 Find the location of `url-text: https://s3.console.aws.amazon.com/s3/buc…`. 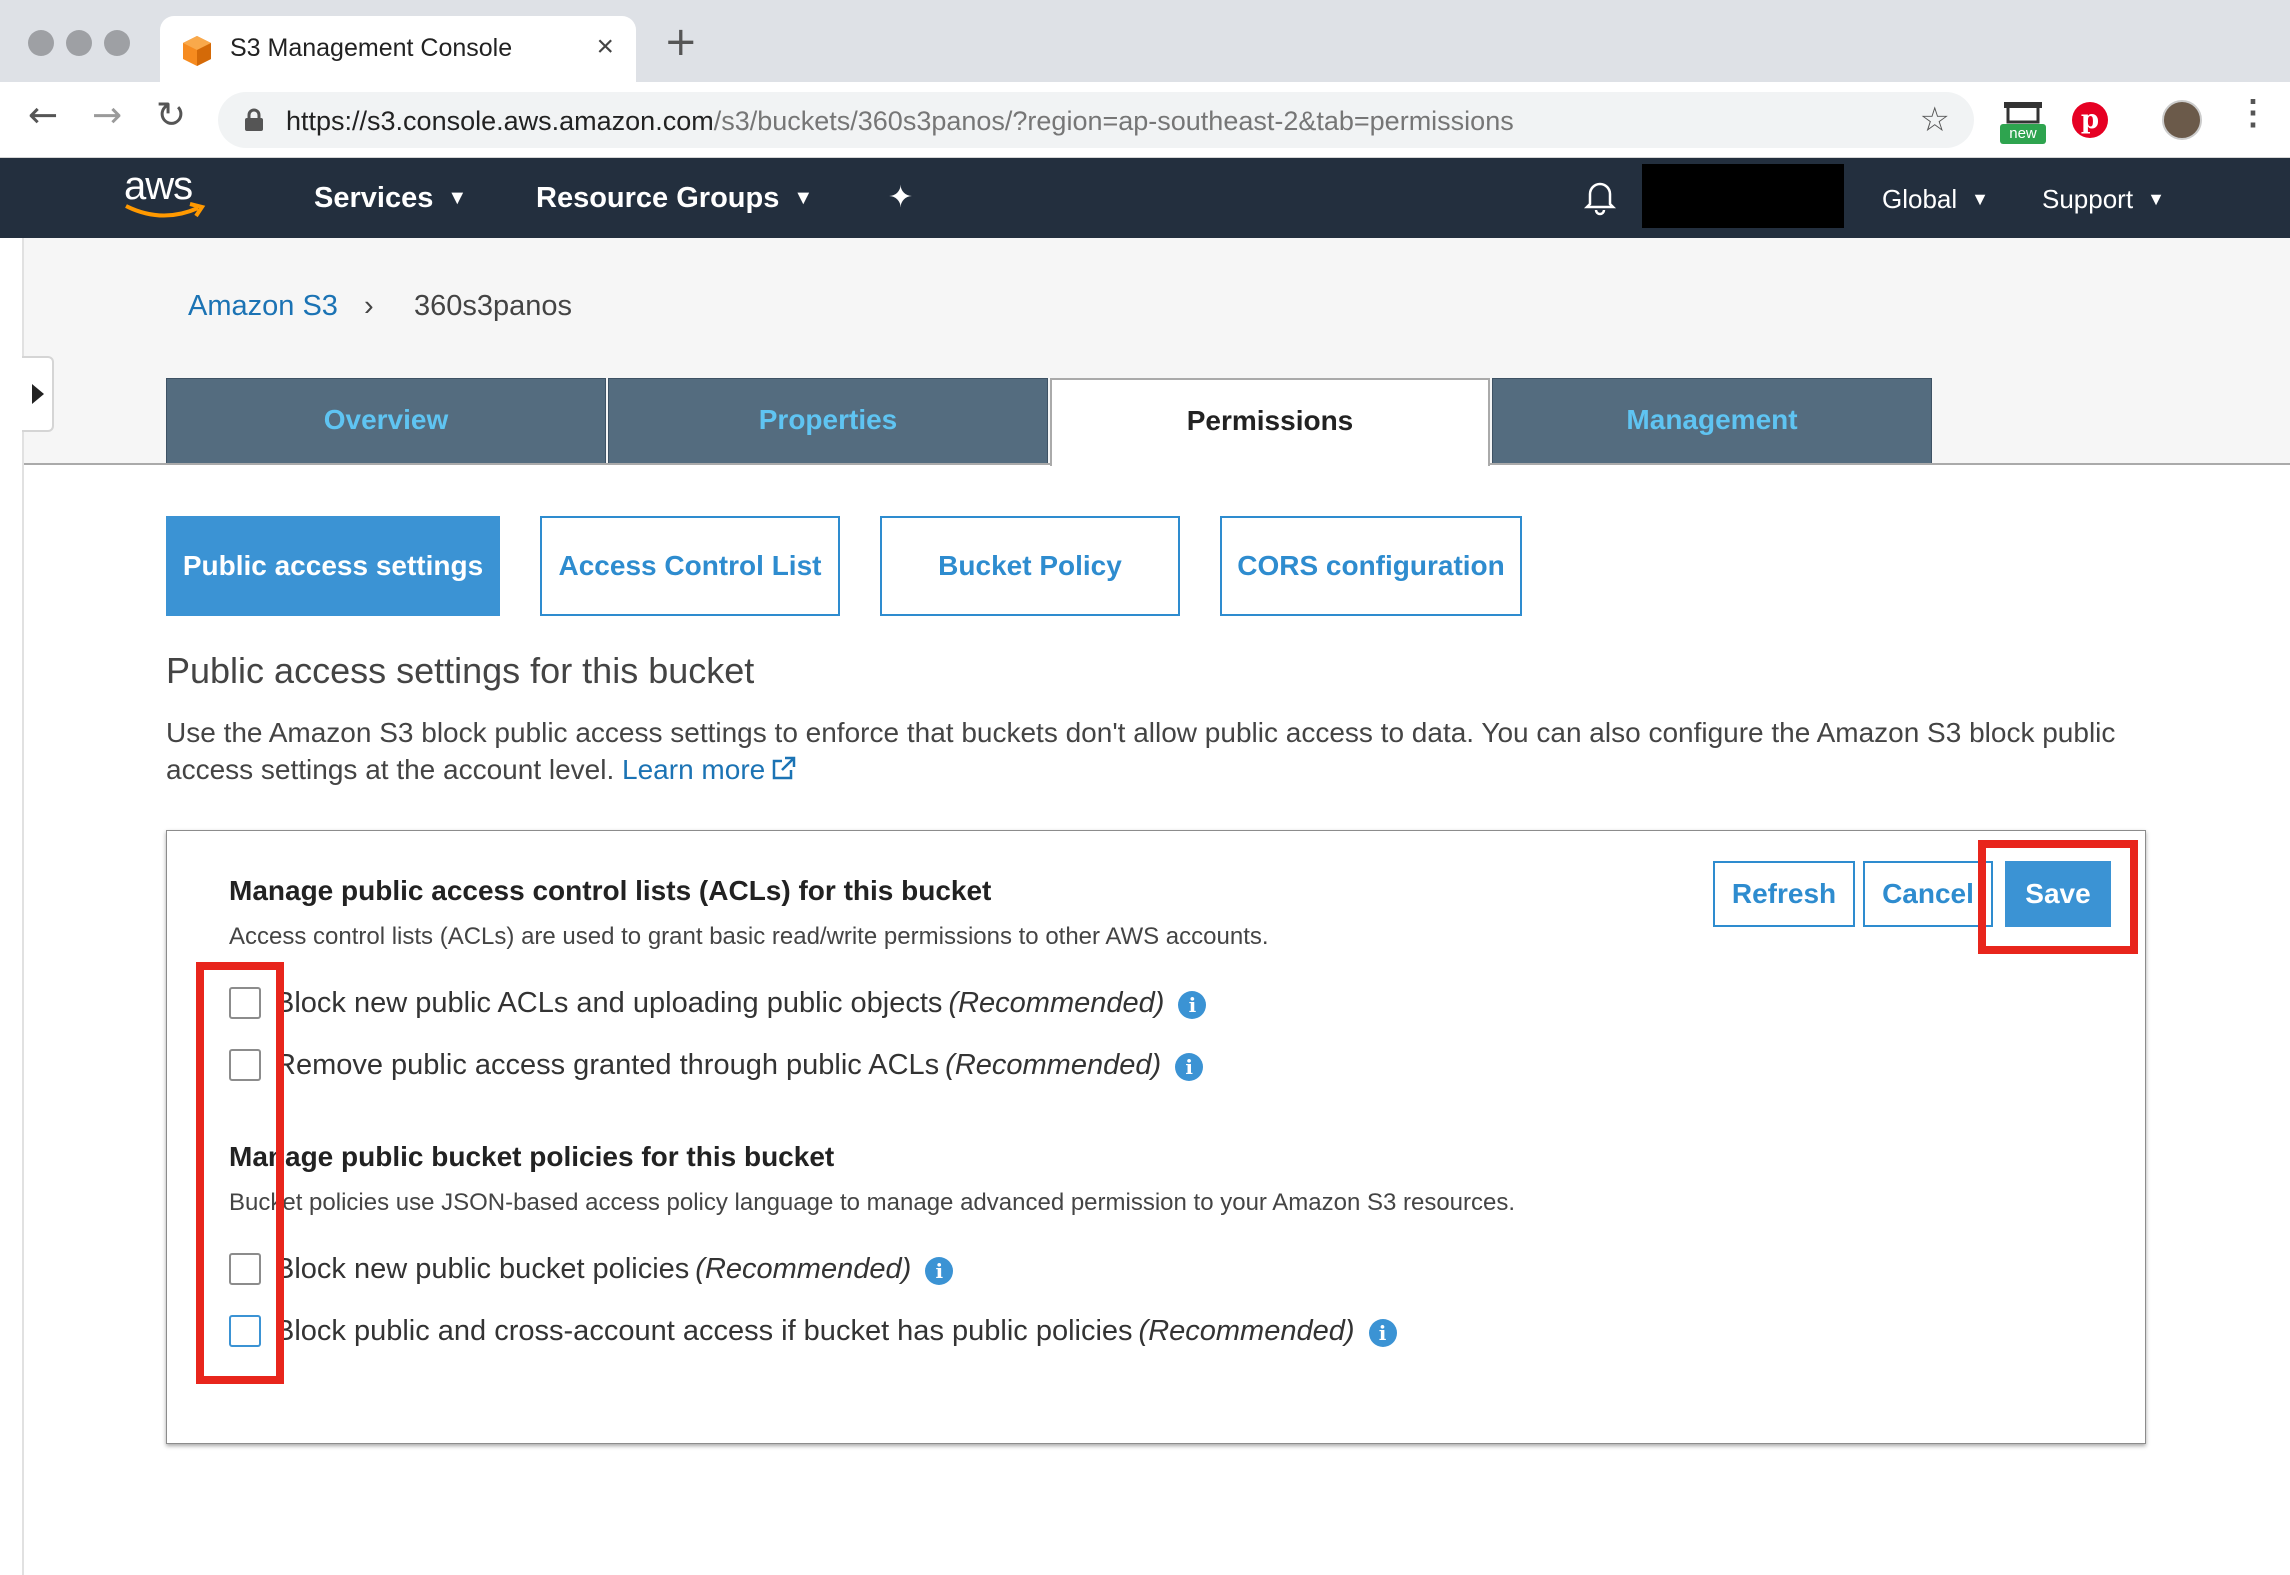

url-text: https://s3.console.aws.amazon.com/s3/buc… is located at coordinates (900, 121).